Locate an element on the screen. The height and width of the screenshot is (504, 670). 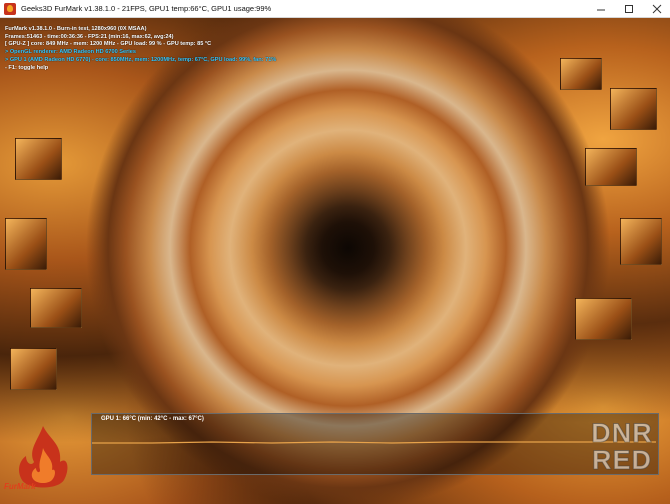
dnr-red-watermark: DNR RED is located at coordinates (622, 446).